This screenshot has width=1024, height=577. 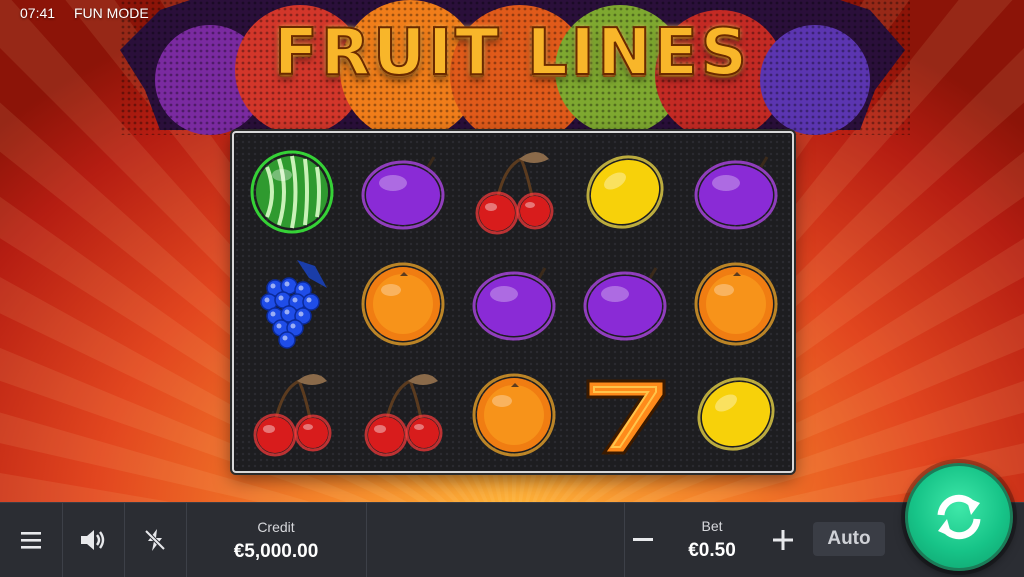 I want to click on minus-icon, so click(x=643, y=539).